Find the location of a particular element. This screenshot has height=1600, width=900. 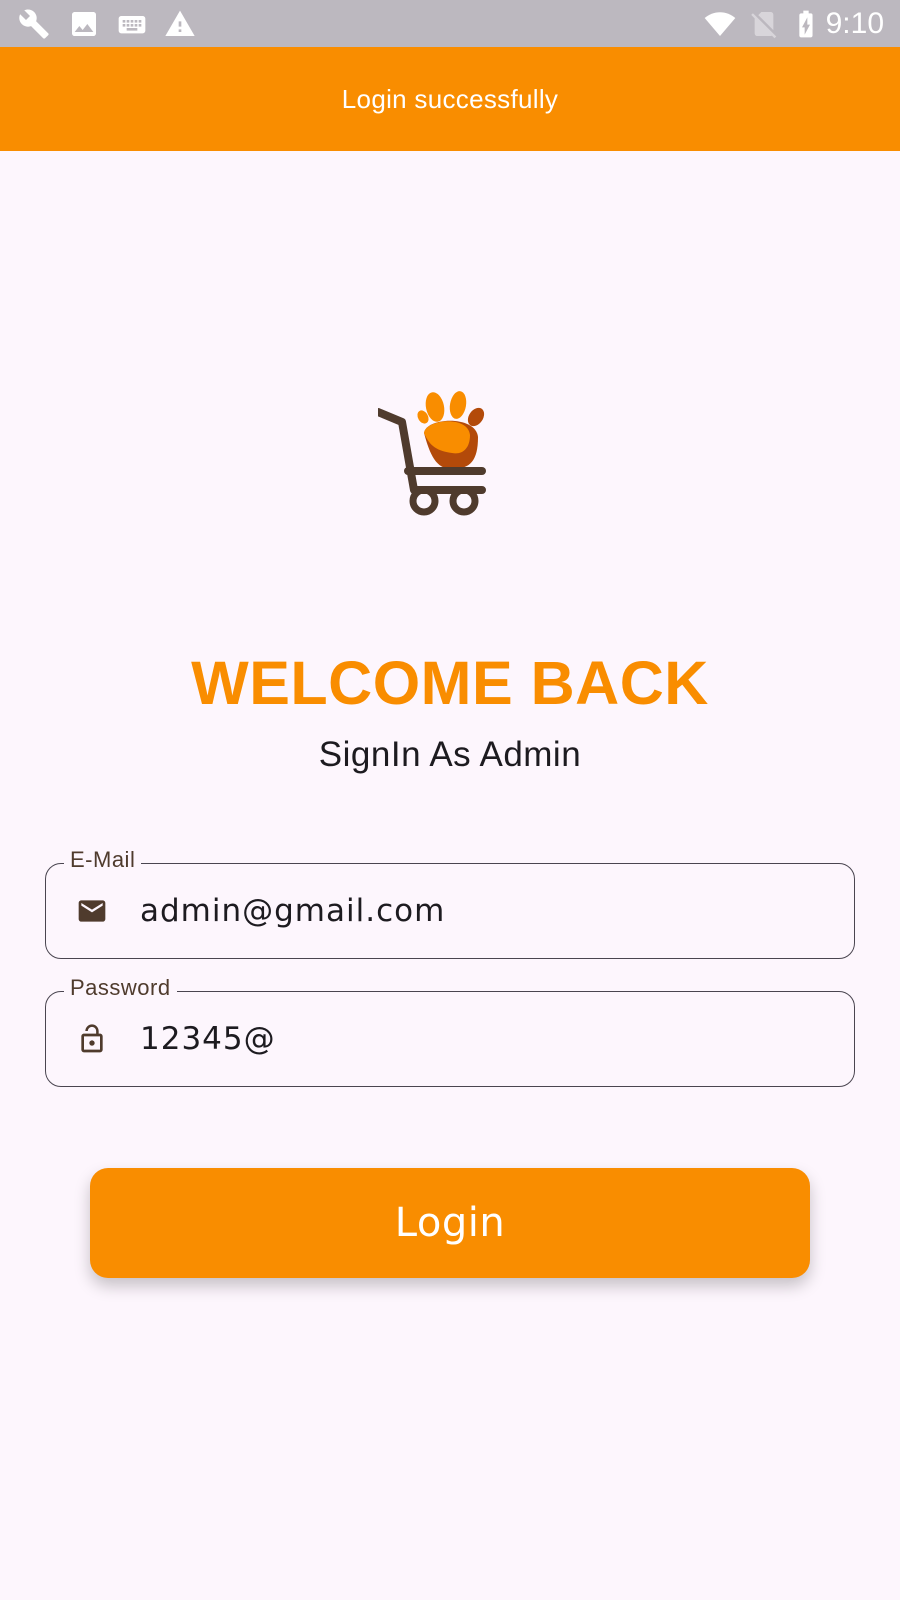

email-label: E-Mail is located at coordinates (103, 860).